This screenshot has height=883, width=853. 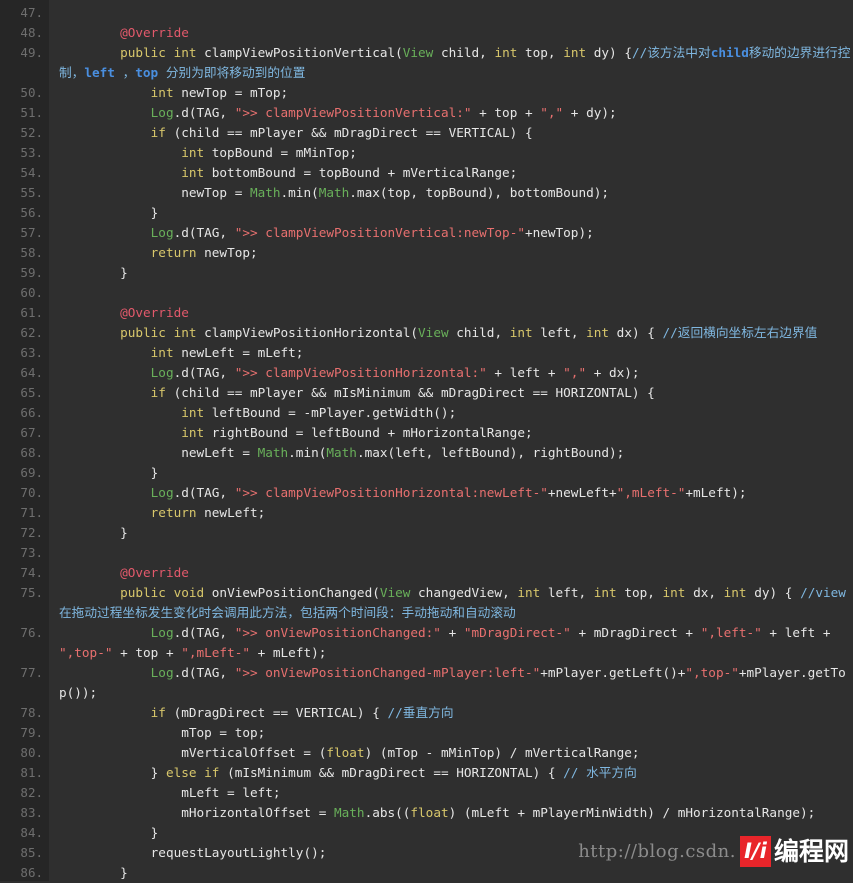 What do you see at coordinates (451, 353) in the screenshot?
I see `code-line: int newLeft = mLeft;` at bounding box center [451, 353].